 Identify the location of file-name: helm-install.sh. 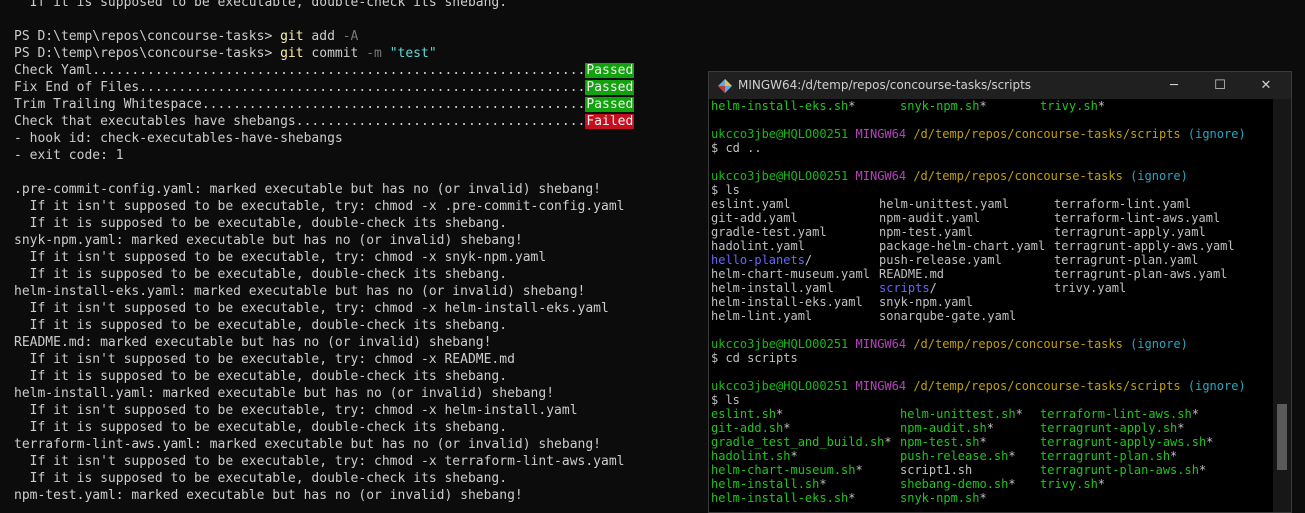
(765, 484).